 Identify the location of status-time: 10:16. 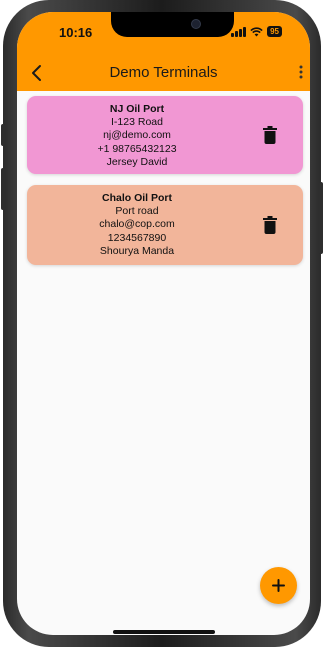
(76, 32).